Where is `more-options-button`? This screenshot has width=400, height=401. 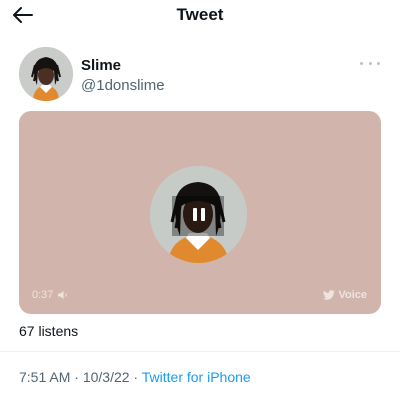
more-options-button is located at coordinates (370, 63).